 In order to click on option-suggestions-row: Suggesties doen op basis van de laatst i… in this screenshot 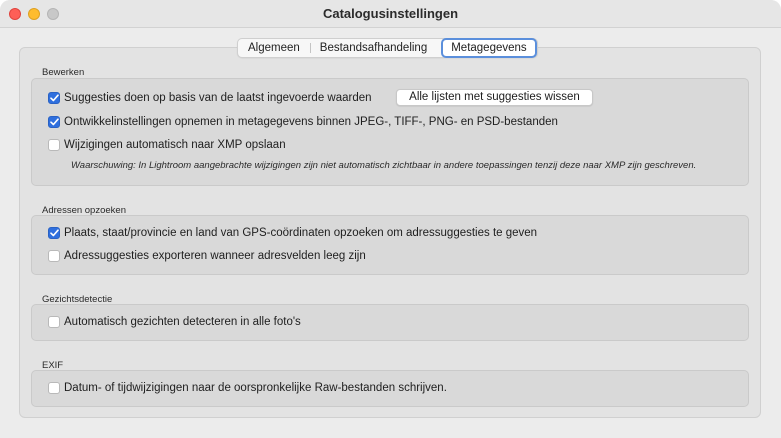, I will do `click(210, 98)`.